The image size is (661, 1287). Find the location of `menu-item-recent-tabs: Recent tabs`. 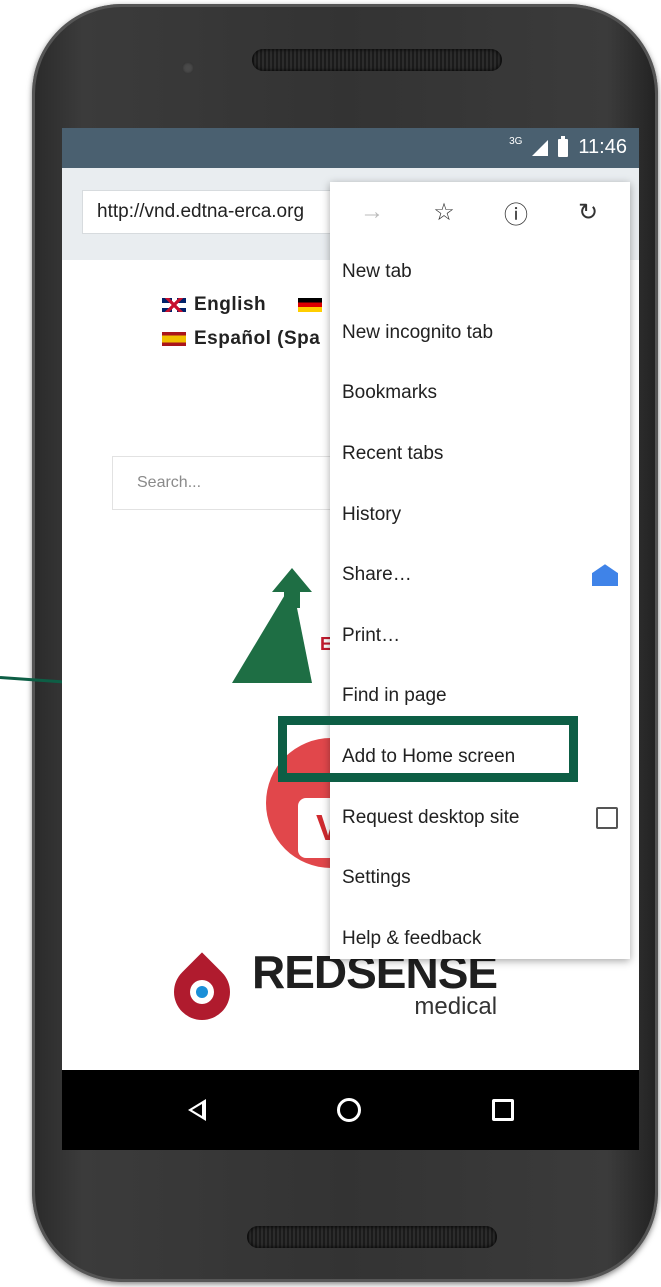

menu-item-recent-tabs: Recent tabs is located at coordinates (480, 454).